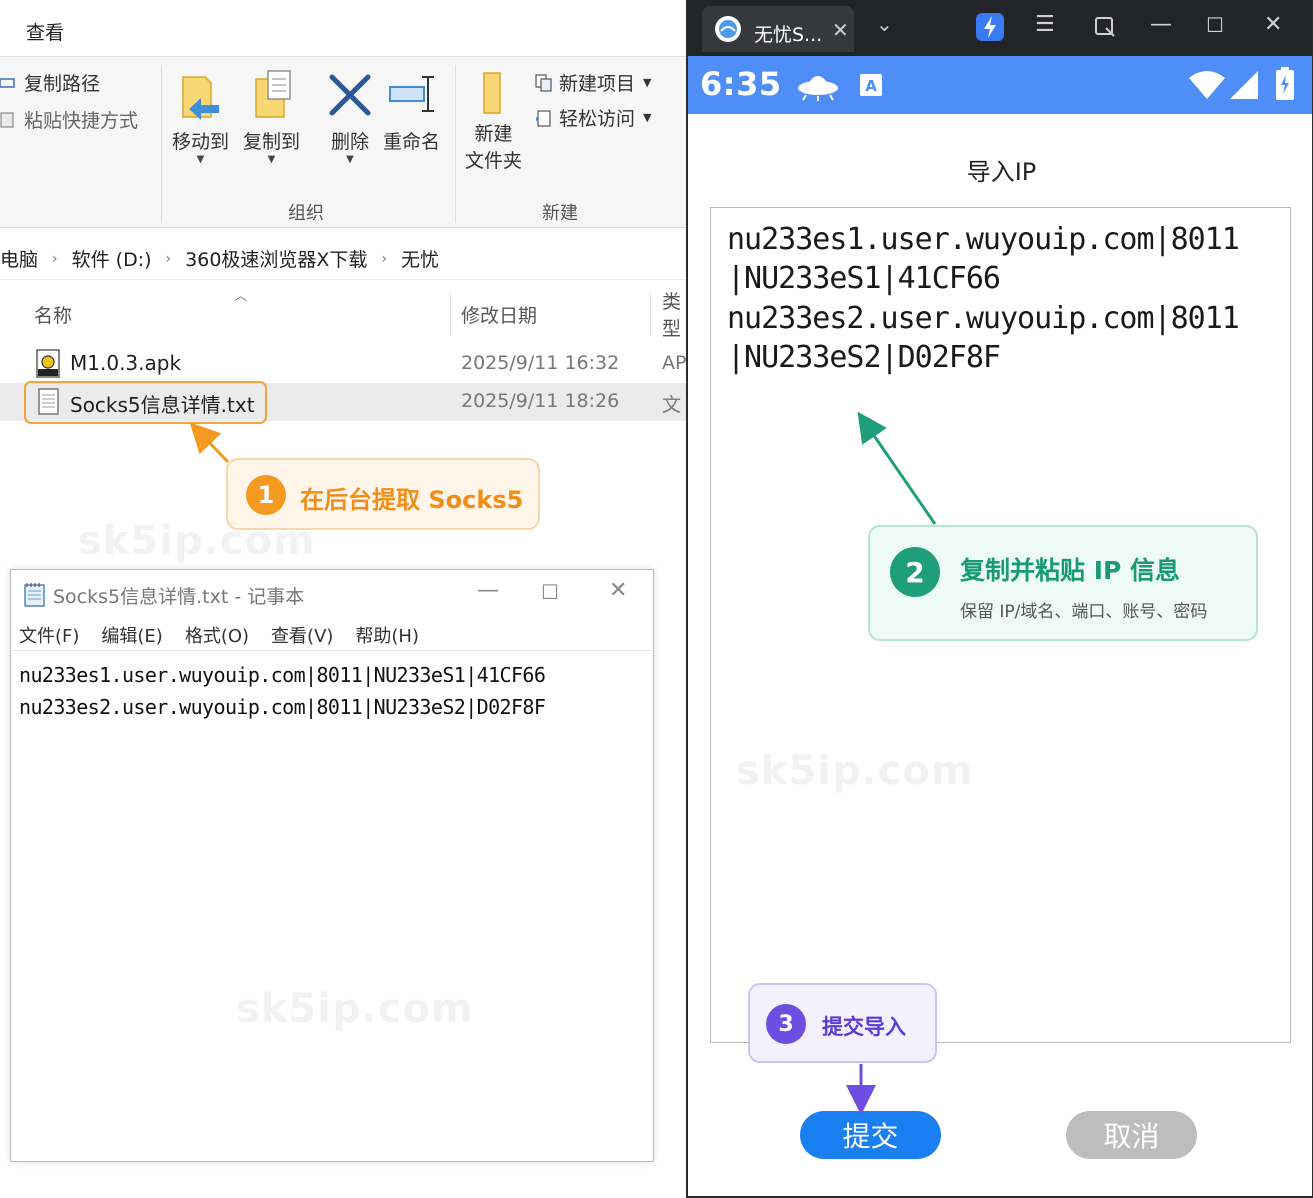  Describe the element at coordinates (493, 122) in the screenshot. I see `new-folder-button: 新建 文件夹` at that location.